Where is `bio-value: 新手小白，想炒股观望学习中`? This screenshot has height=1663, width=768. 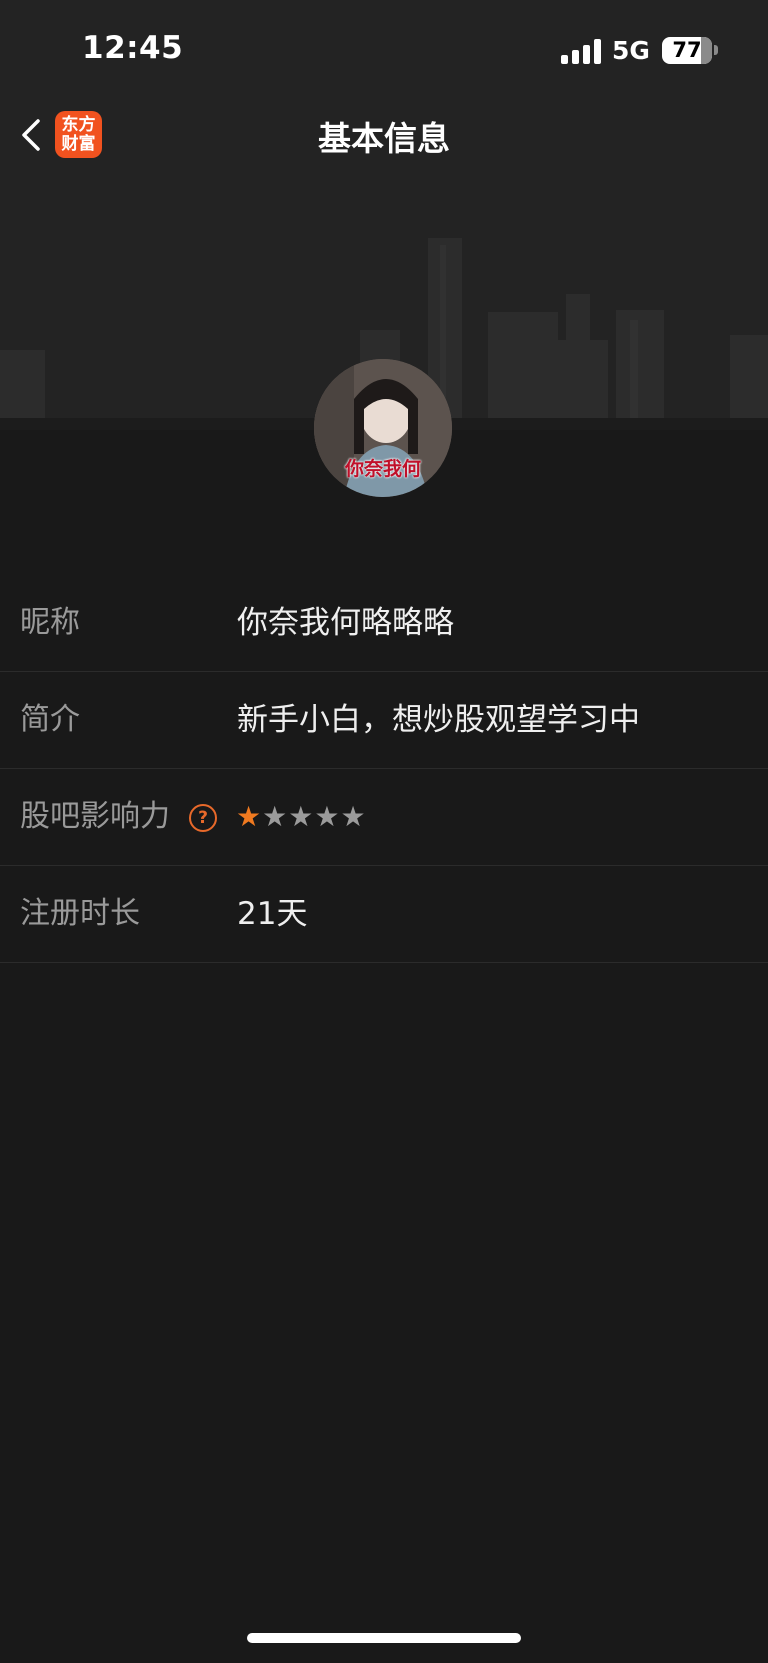
bio-value: 新手小白，想炒股观望学习中 is located at coordinates (438, 720).